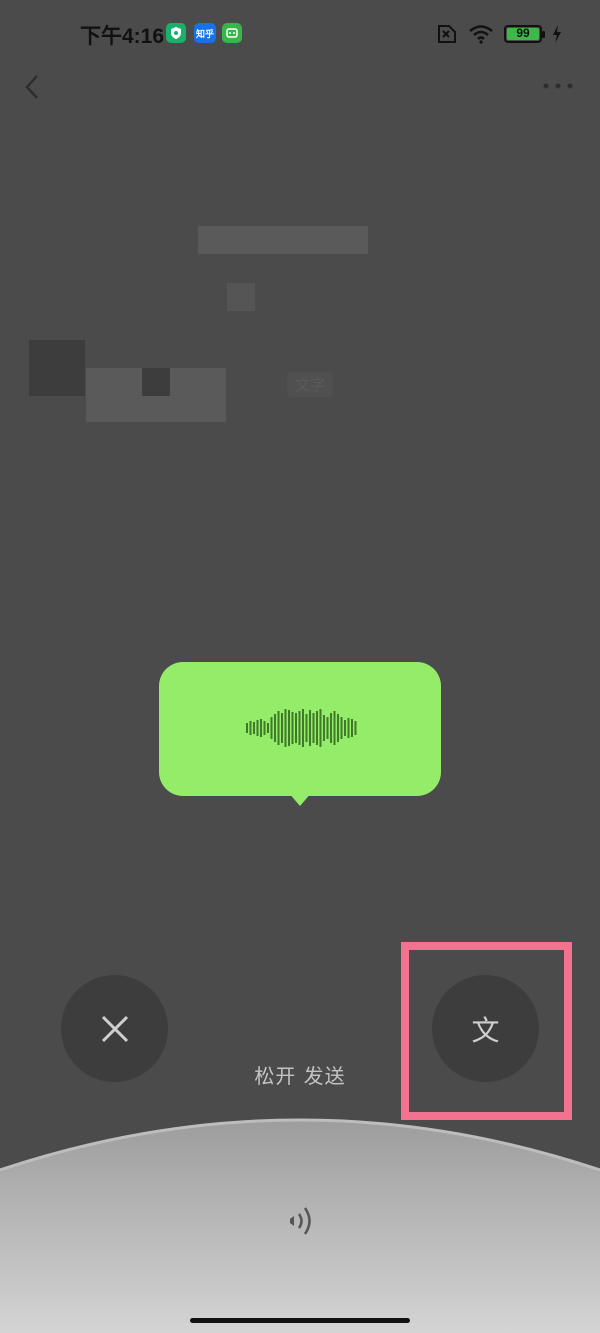 The height and width of the screenshot is (1333, 600). I want to click on battery-cap, so click(543, 34).